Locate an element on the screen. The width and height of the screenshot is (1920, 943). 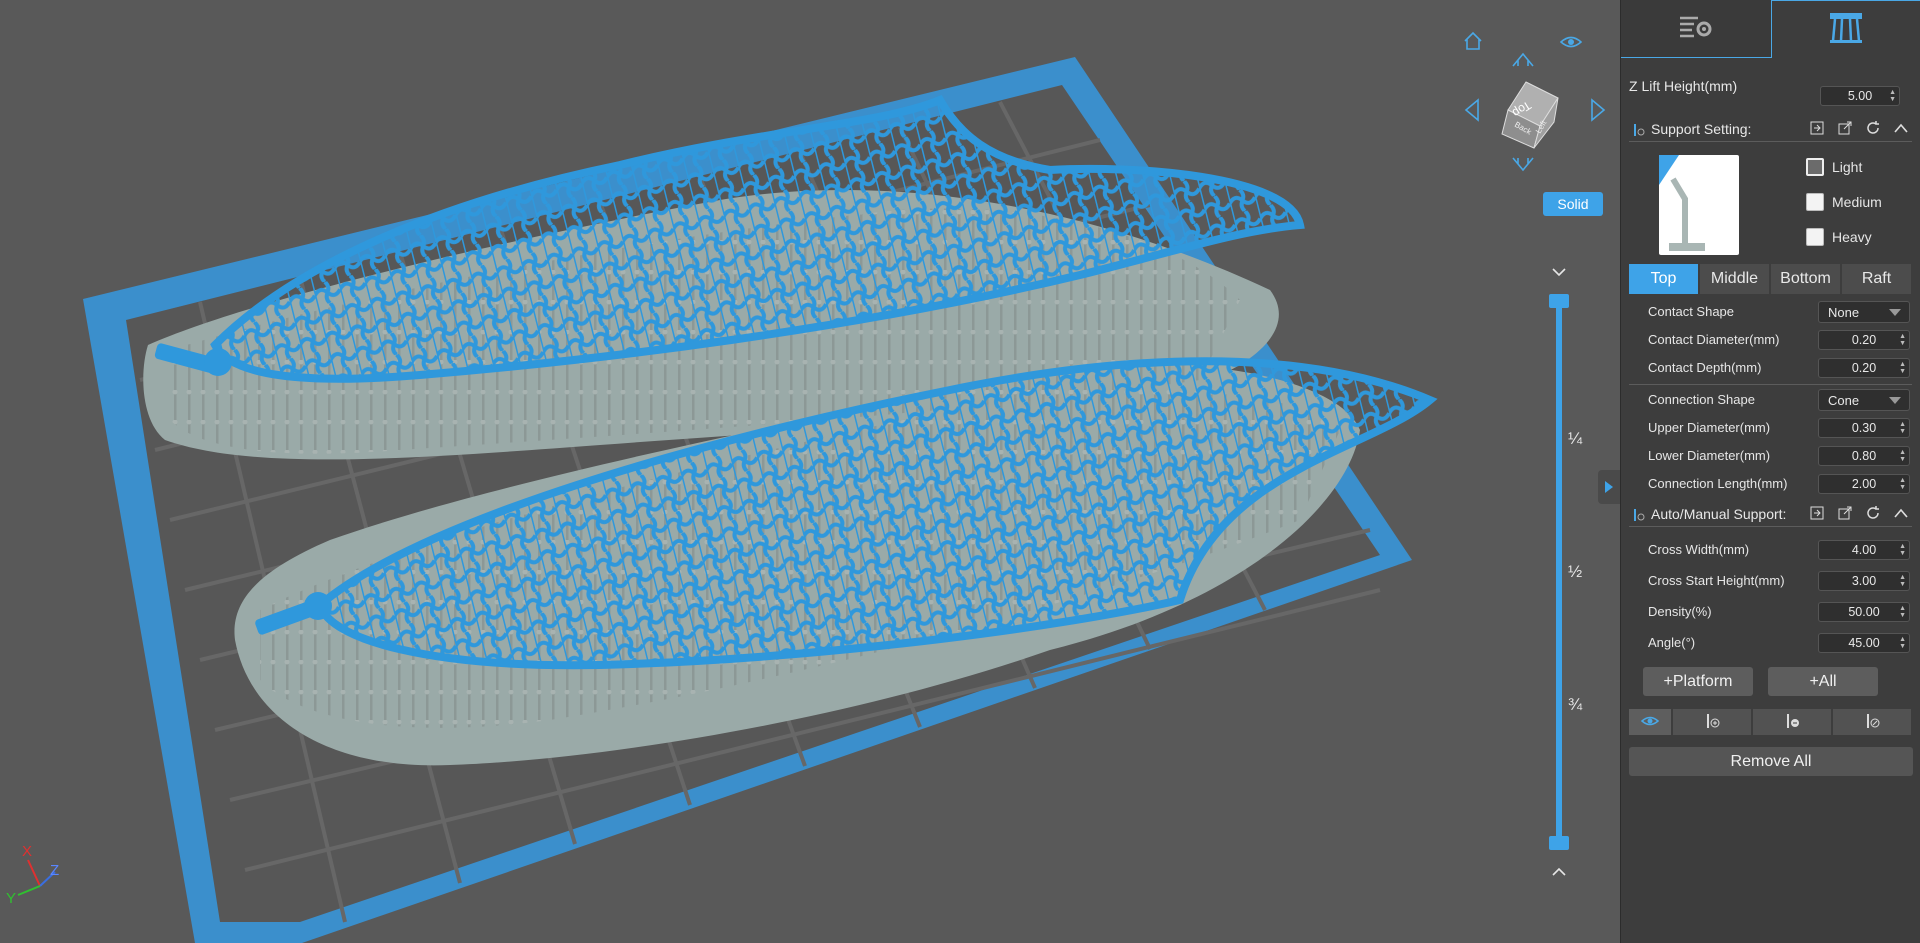
connection-length-label: Connection Length(mm) is located at coordinates (1718, 483).